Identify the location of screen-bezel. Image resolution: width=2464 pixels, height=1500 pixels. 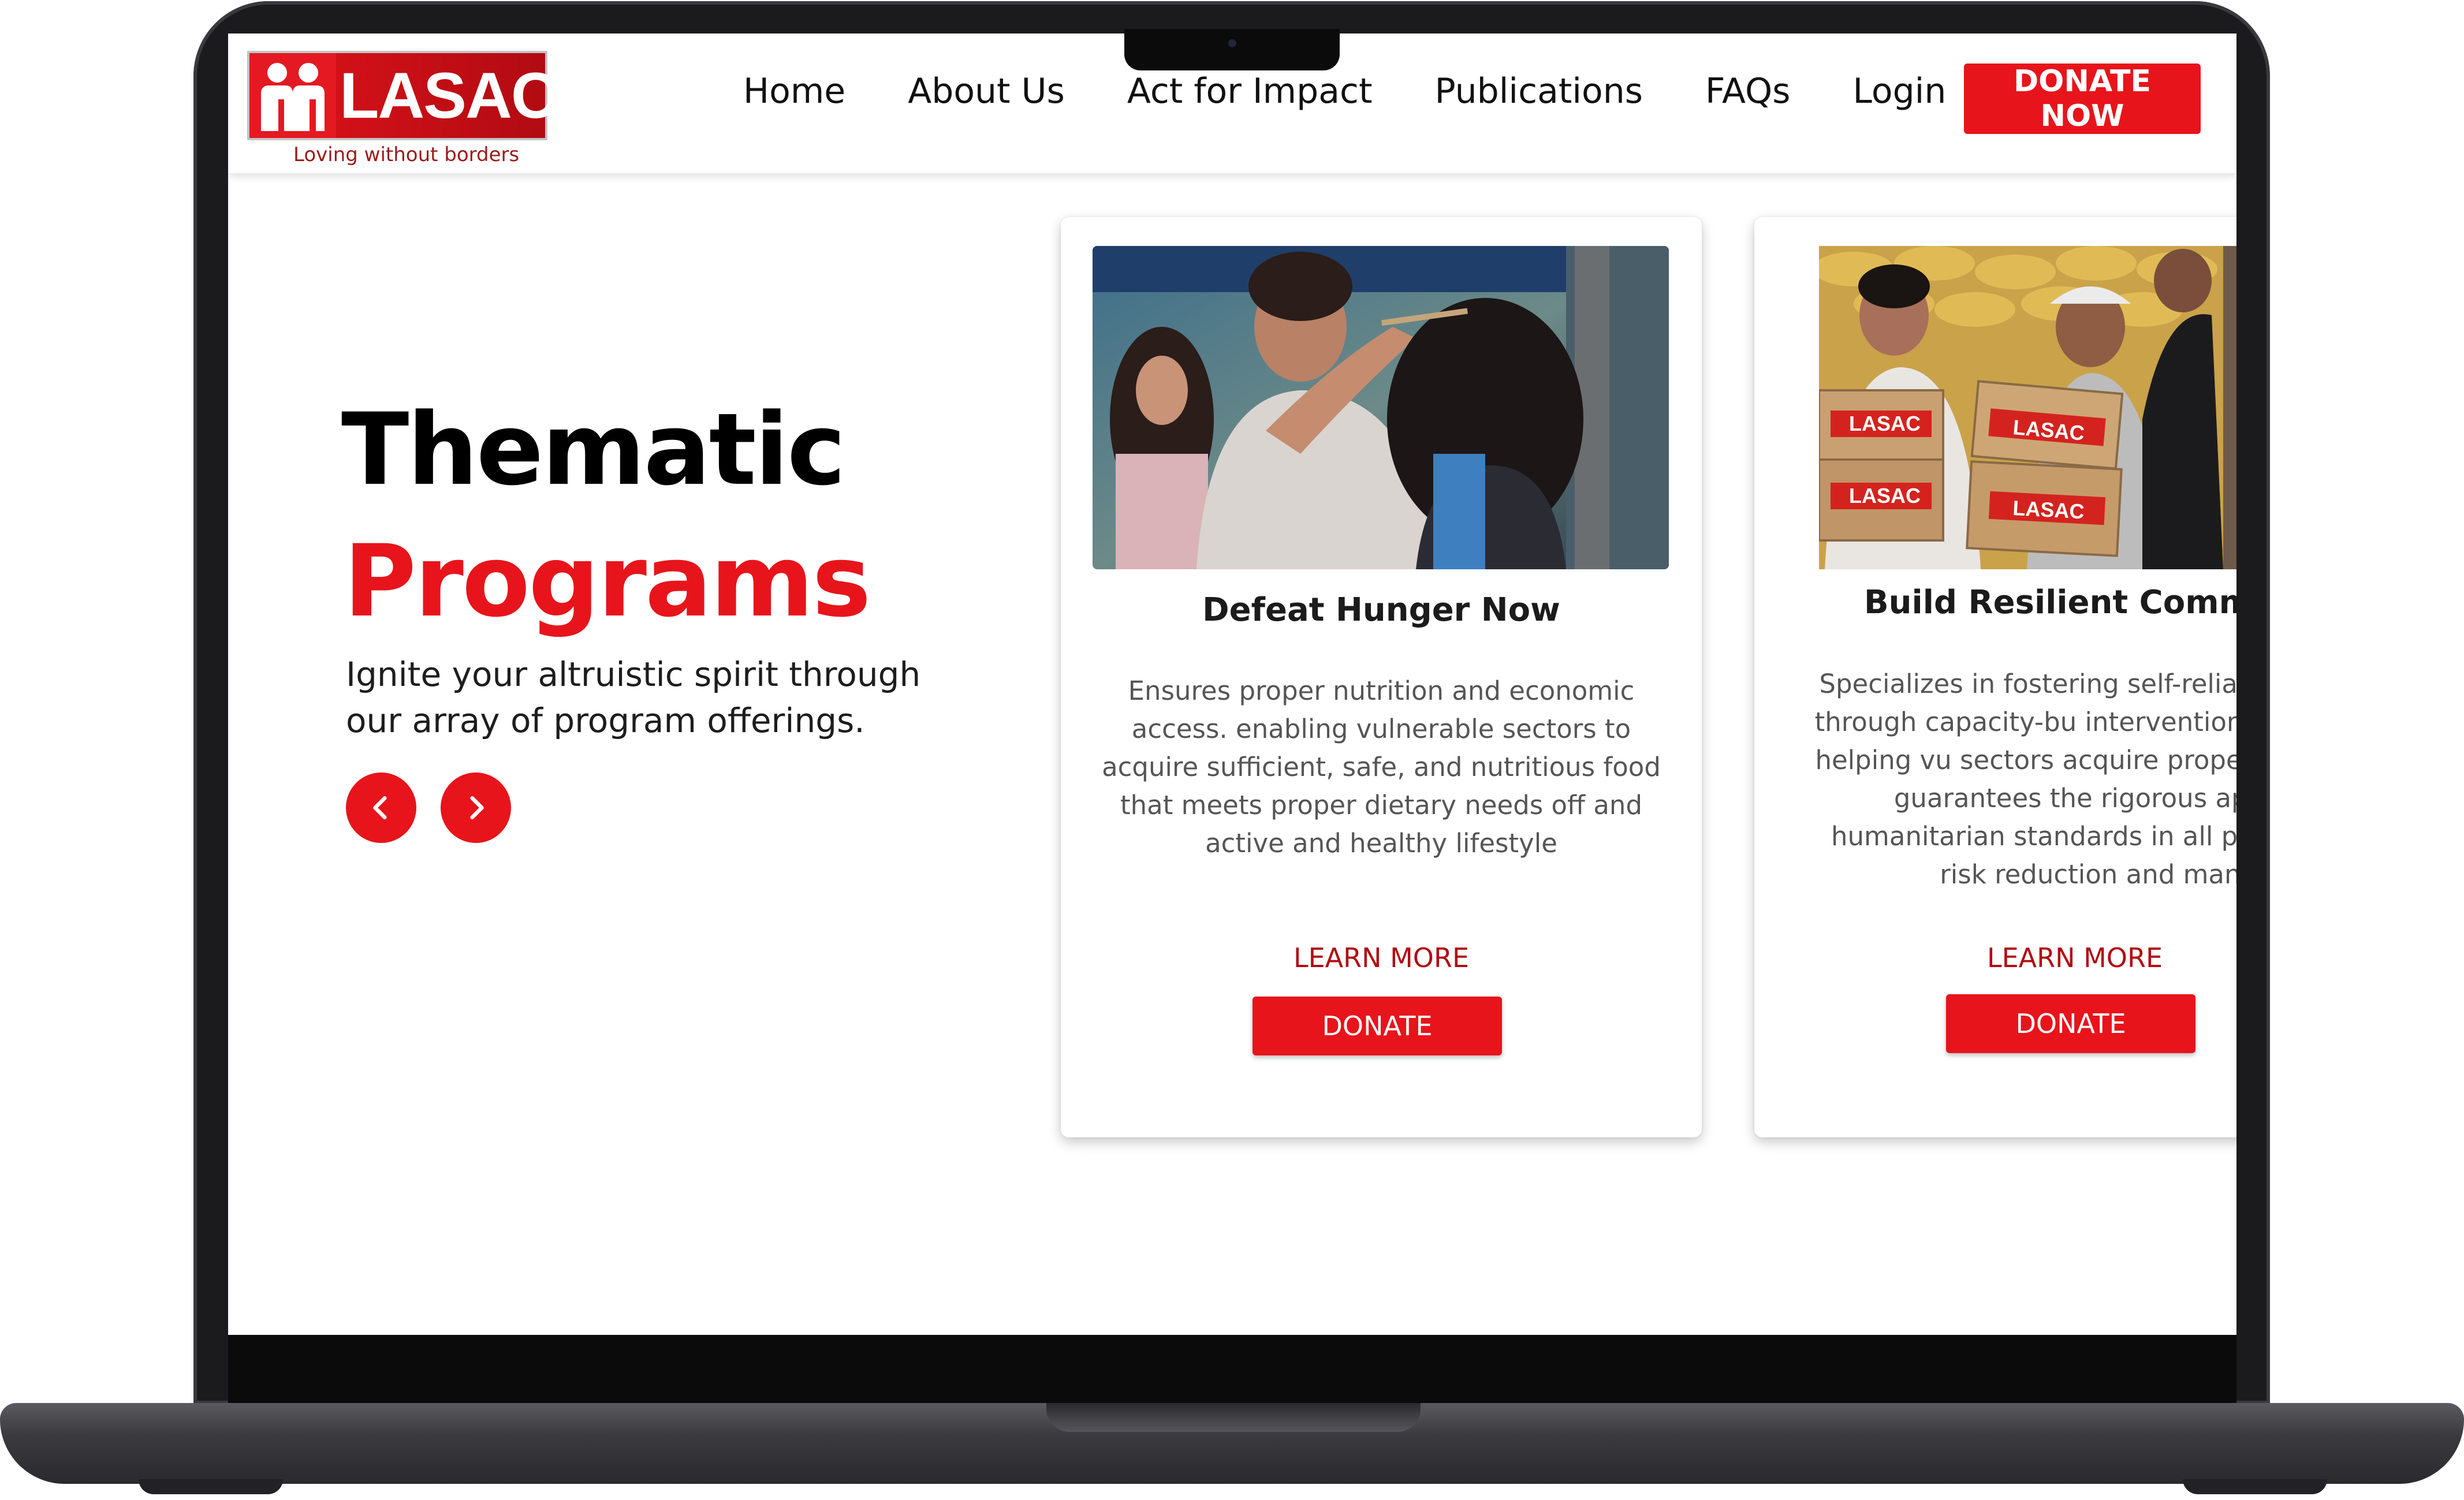
(1232, 1369).